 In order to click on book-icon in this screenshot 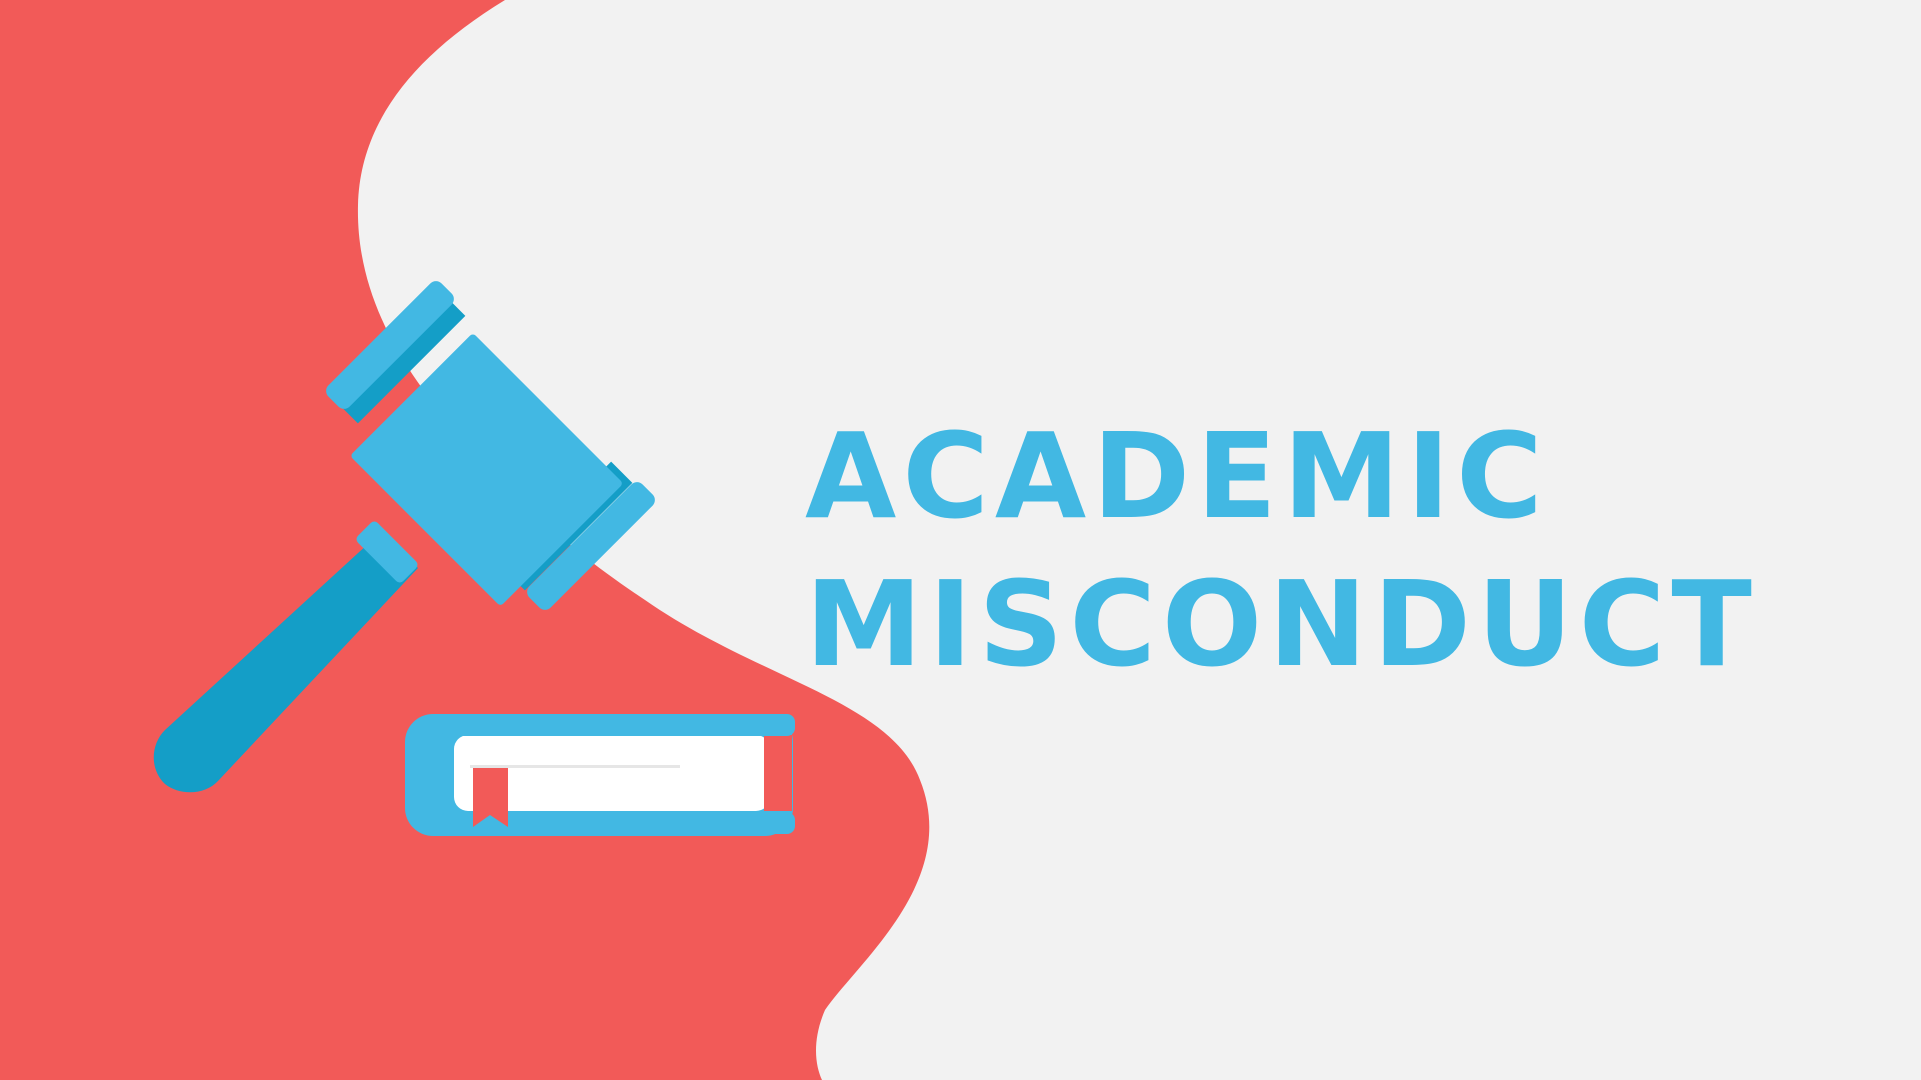, I will do `click(600, 775)`.